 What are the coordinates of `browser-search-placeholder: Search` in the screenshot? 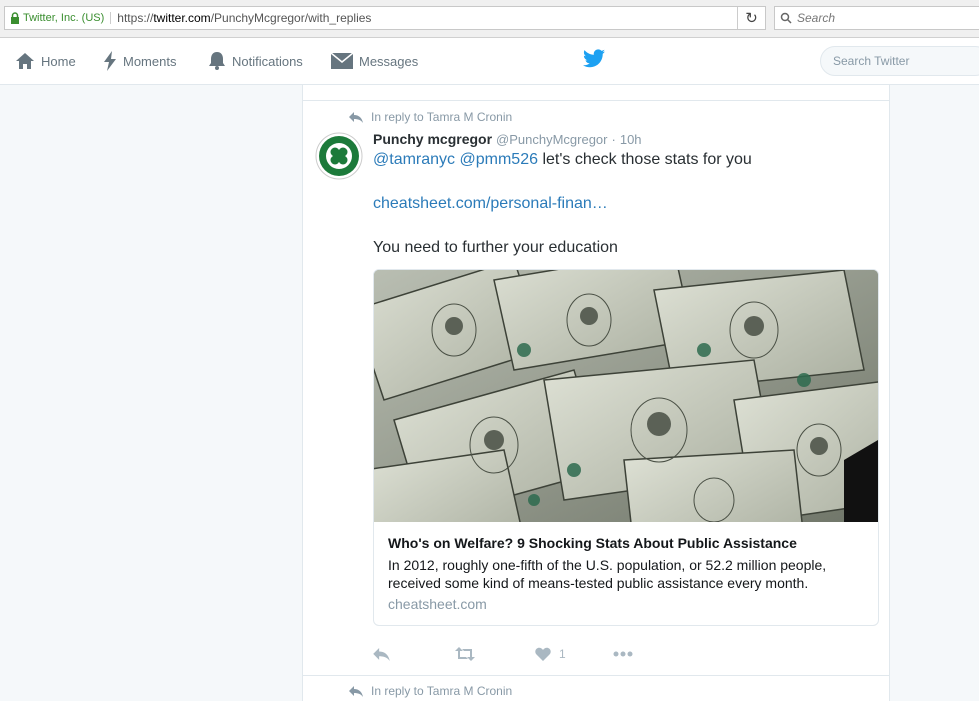 It's located at (816, 18).